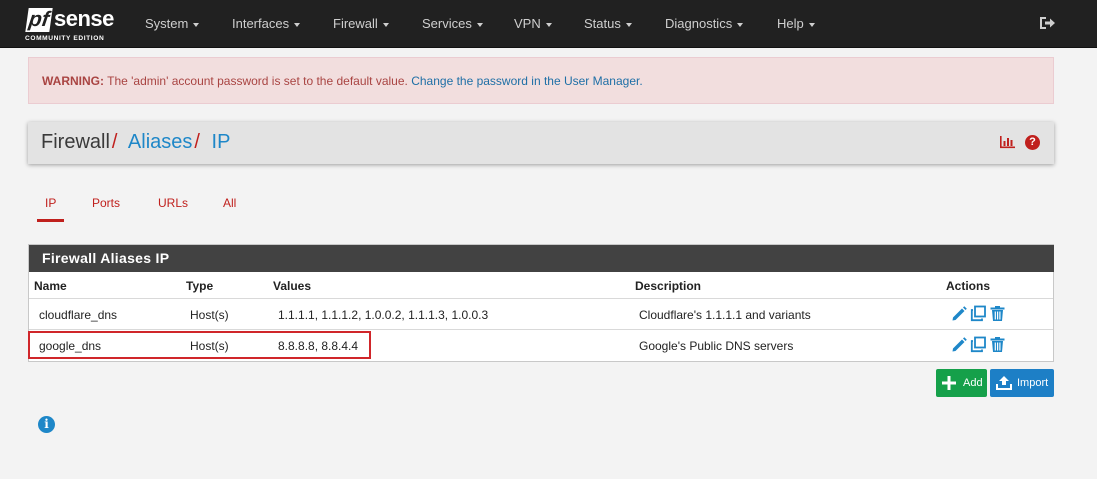 The image size is (1097, 479). What do you see at coordinates (949, 383) in the screenshot?
I see `plus-icon` at bounding box center [949, 383].